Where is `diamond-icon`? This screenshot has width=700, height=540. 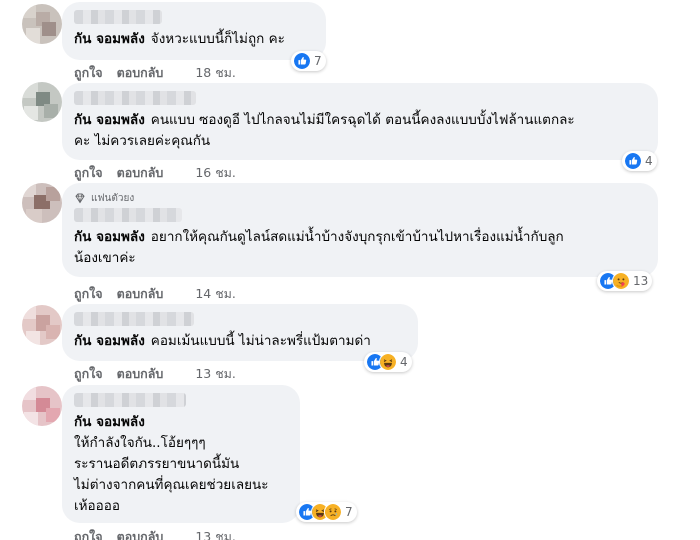 diamond-icon is located at coordinates (80, 198).